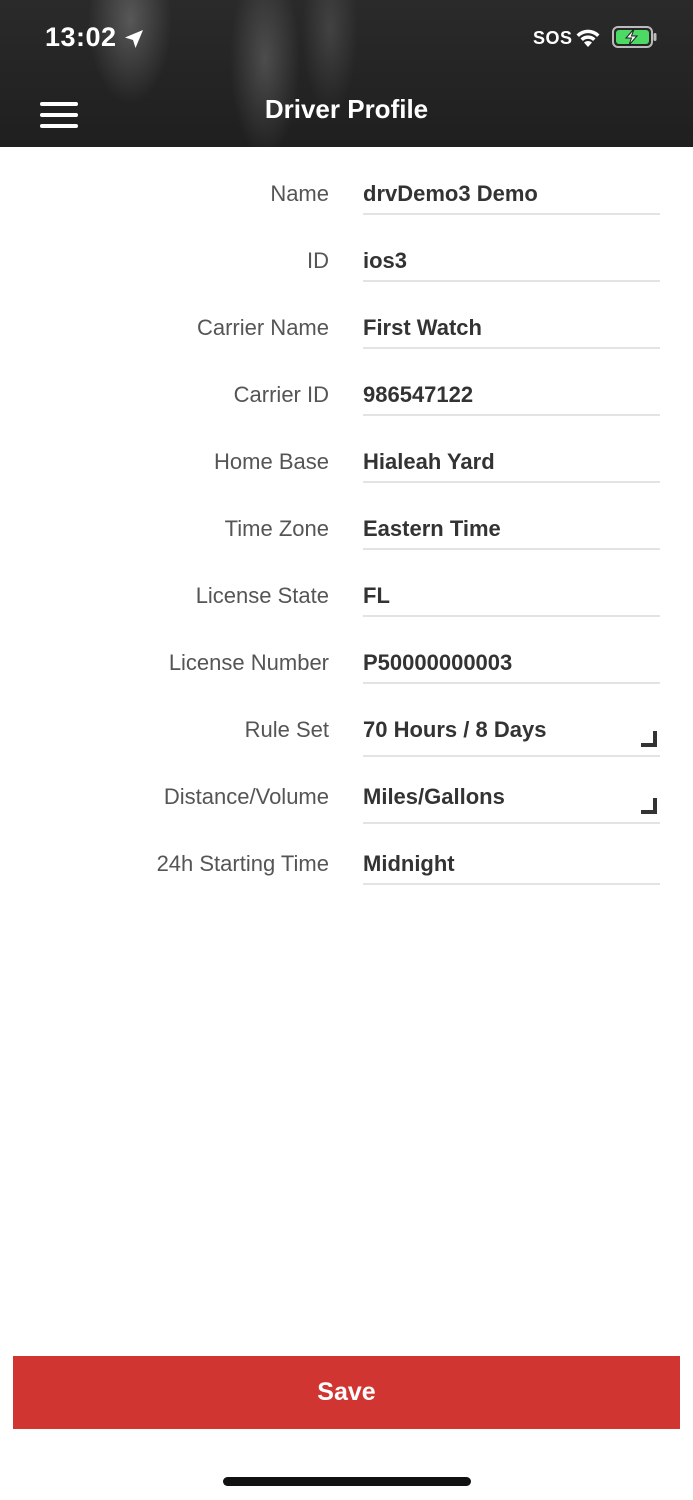 This screenshot has height=1500, width=693. Describe the element at coordinates (346, 382) in the screenshot. I see `field-row-carrier-id: Carrier ID 986547122` at that location.